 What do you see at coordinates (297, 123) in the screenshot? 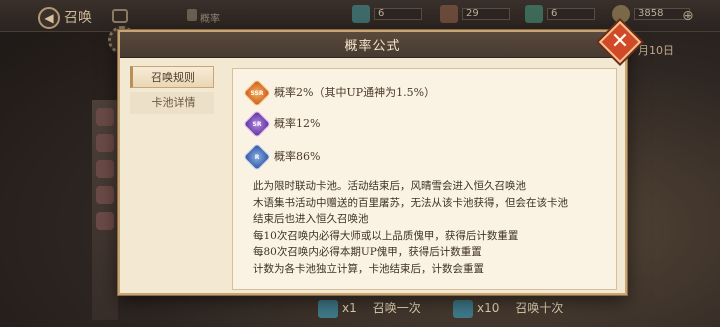
I see `rate-text: 概率12%` at bounding box center [297, 123].